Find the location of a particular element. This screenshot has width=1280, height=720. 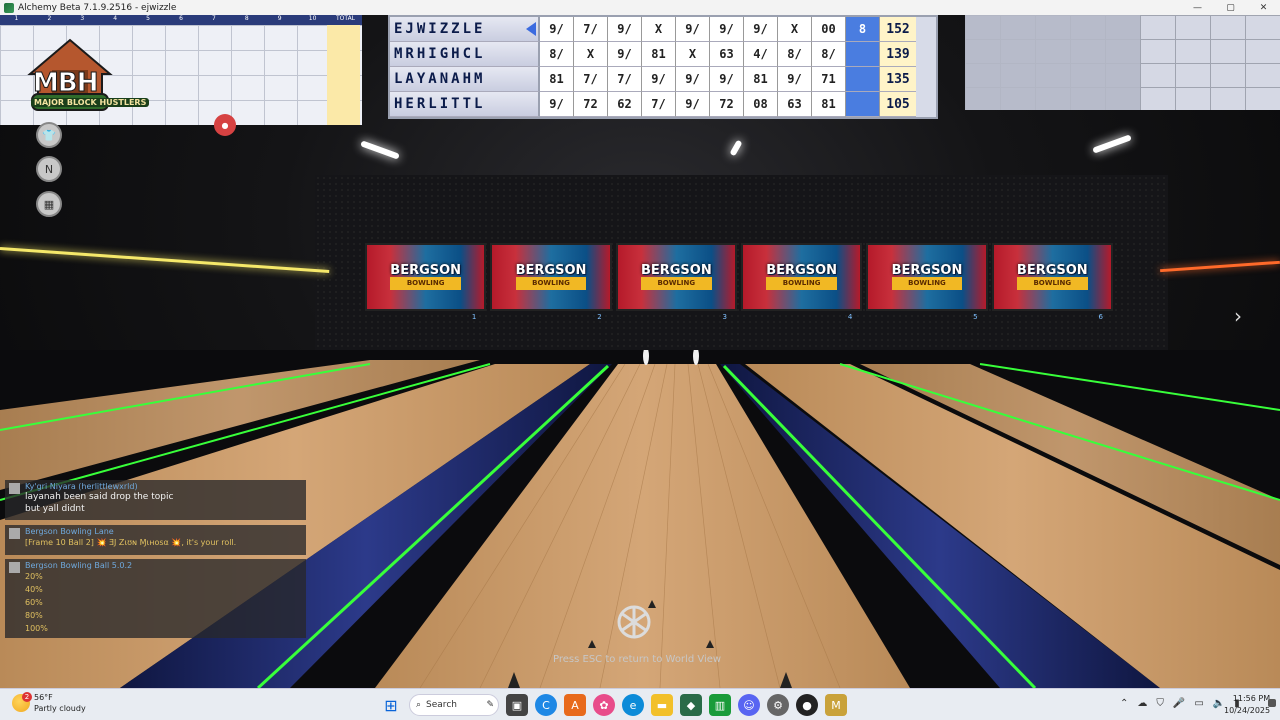

frame-number: 6 is located at coordinates (181, 18).